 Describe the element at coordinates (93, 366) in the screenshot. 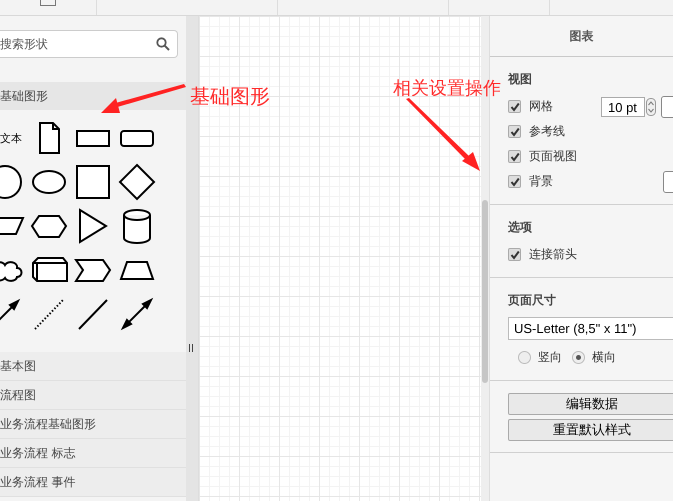

I see `category-header: 基本图` at that location.